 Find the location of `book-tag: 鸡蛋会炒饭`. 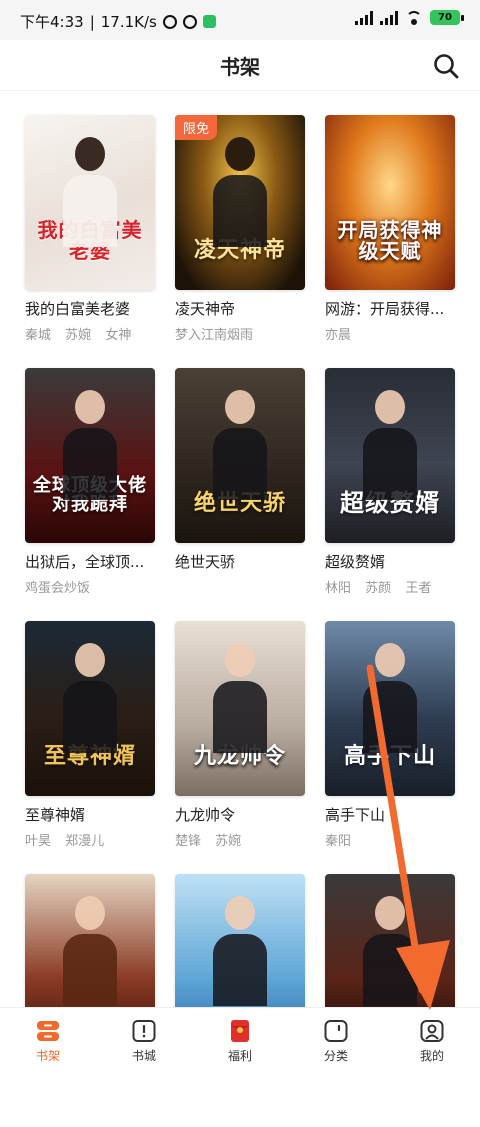

book-tag: 鸡蛋会炒饭 is located at coordinates (58, 588).